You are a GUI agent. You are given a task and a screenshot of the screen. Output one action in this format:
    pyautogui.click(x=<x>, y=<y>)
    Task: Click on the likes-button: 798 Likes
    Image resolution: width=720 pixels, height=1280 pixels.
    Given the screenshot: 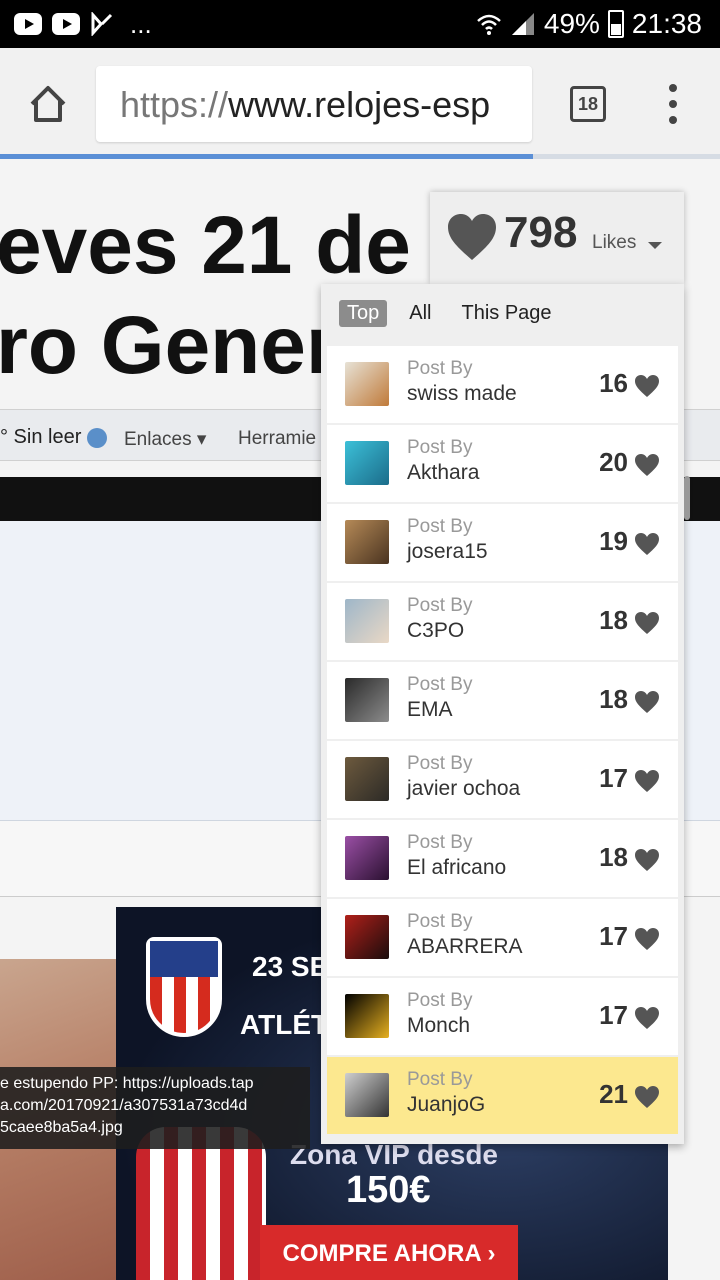 What is the action you would take?
    pyautogui.click(x=557, y=238)
    